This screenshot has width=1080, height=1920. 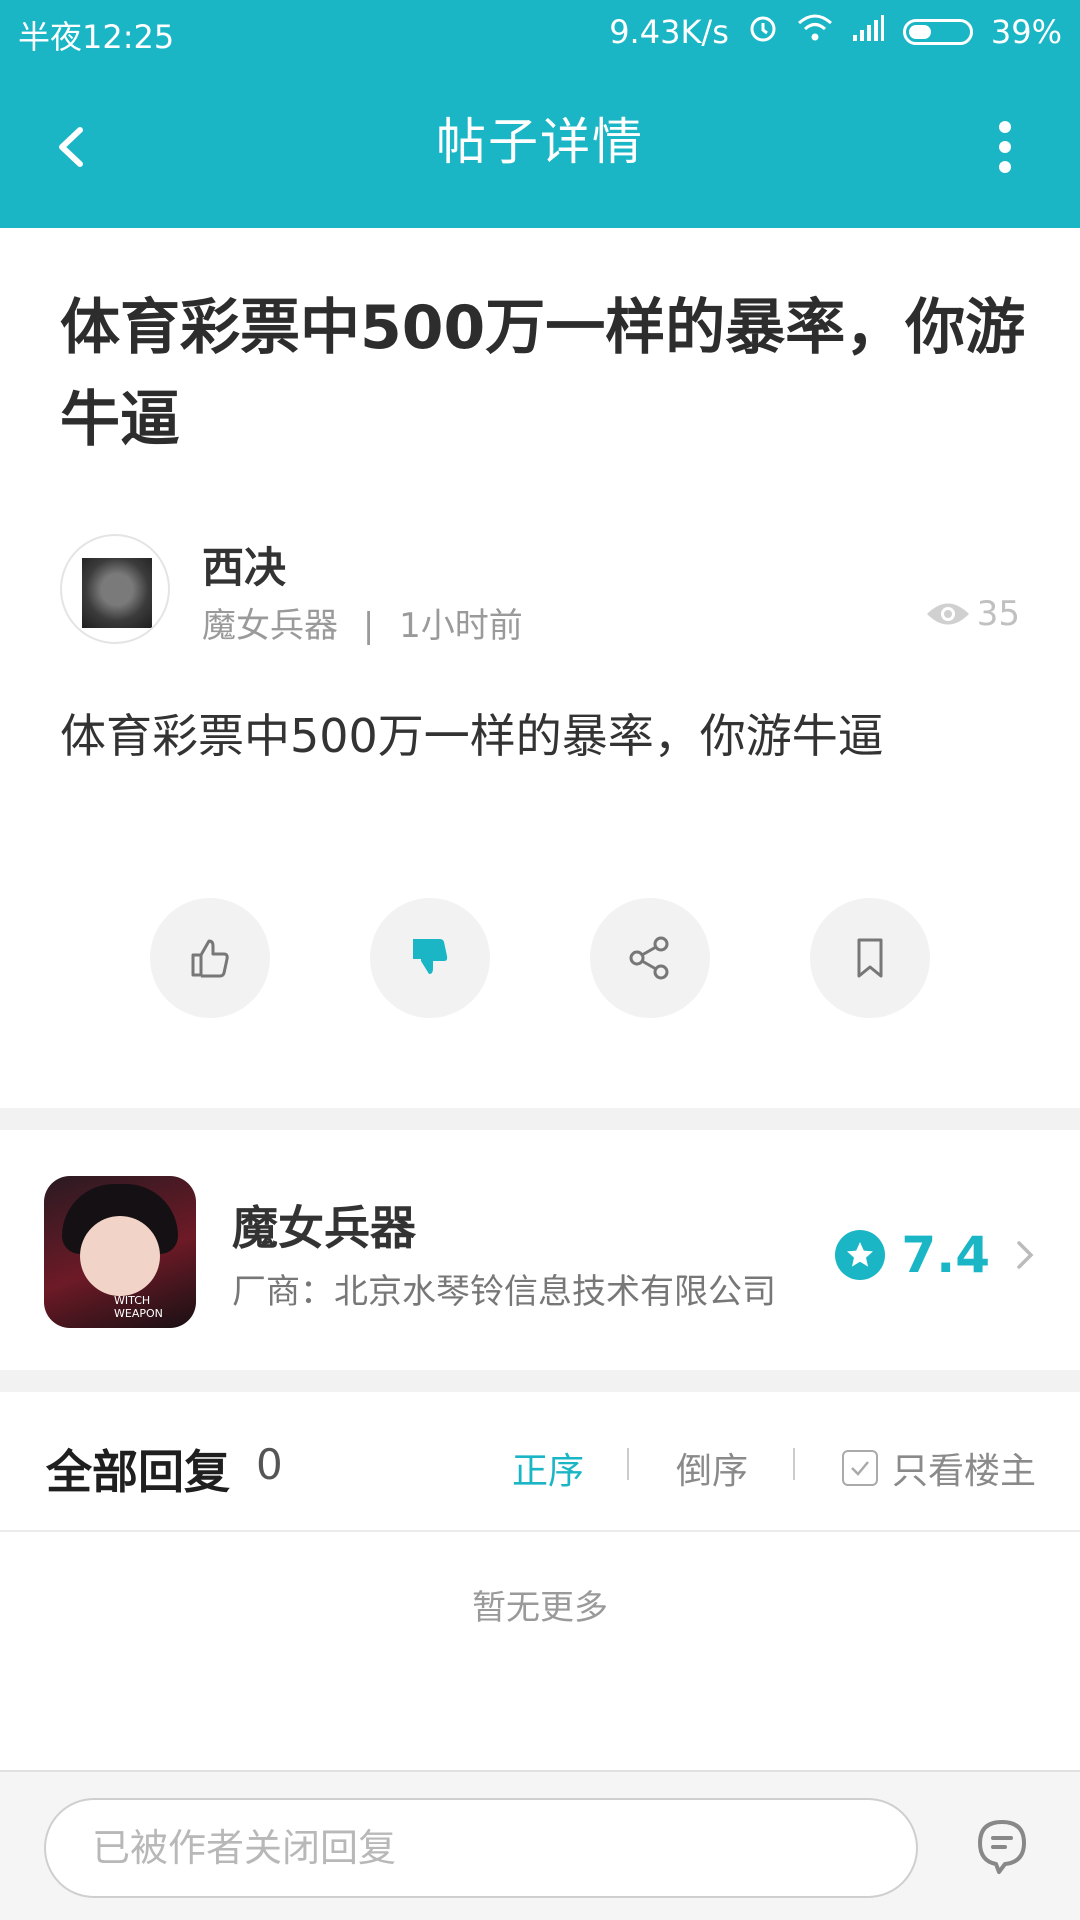 What do you see at coordinates (540, 31) in the screenshot?
I see `status-bar: 半夜12:25 9.43K/s 39%` at bounding box center [540, 31].